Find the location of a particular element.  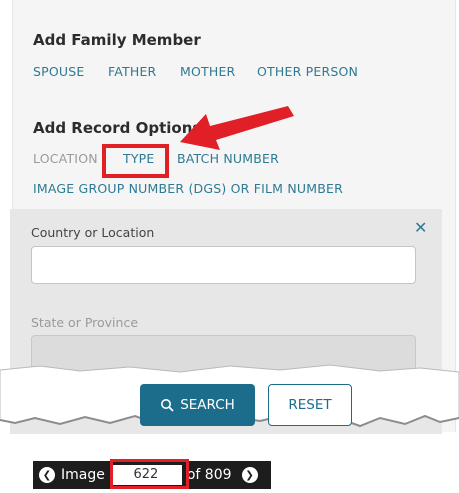

reset-button: RESET is located at coordinates (310, 405).